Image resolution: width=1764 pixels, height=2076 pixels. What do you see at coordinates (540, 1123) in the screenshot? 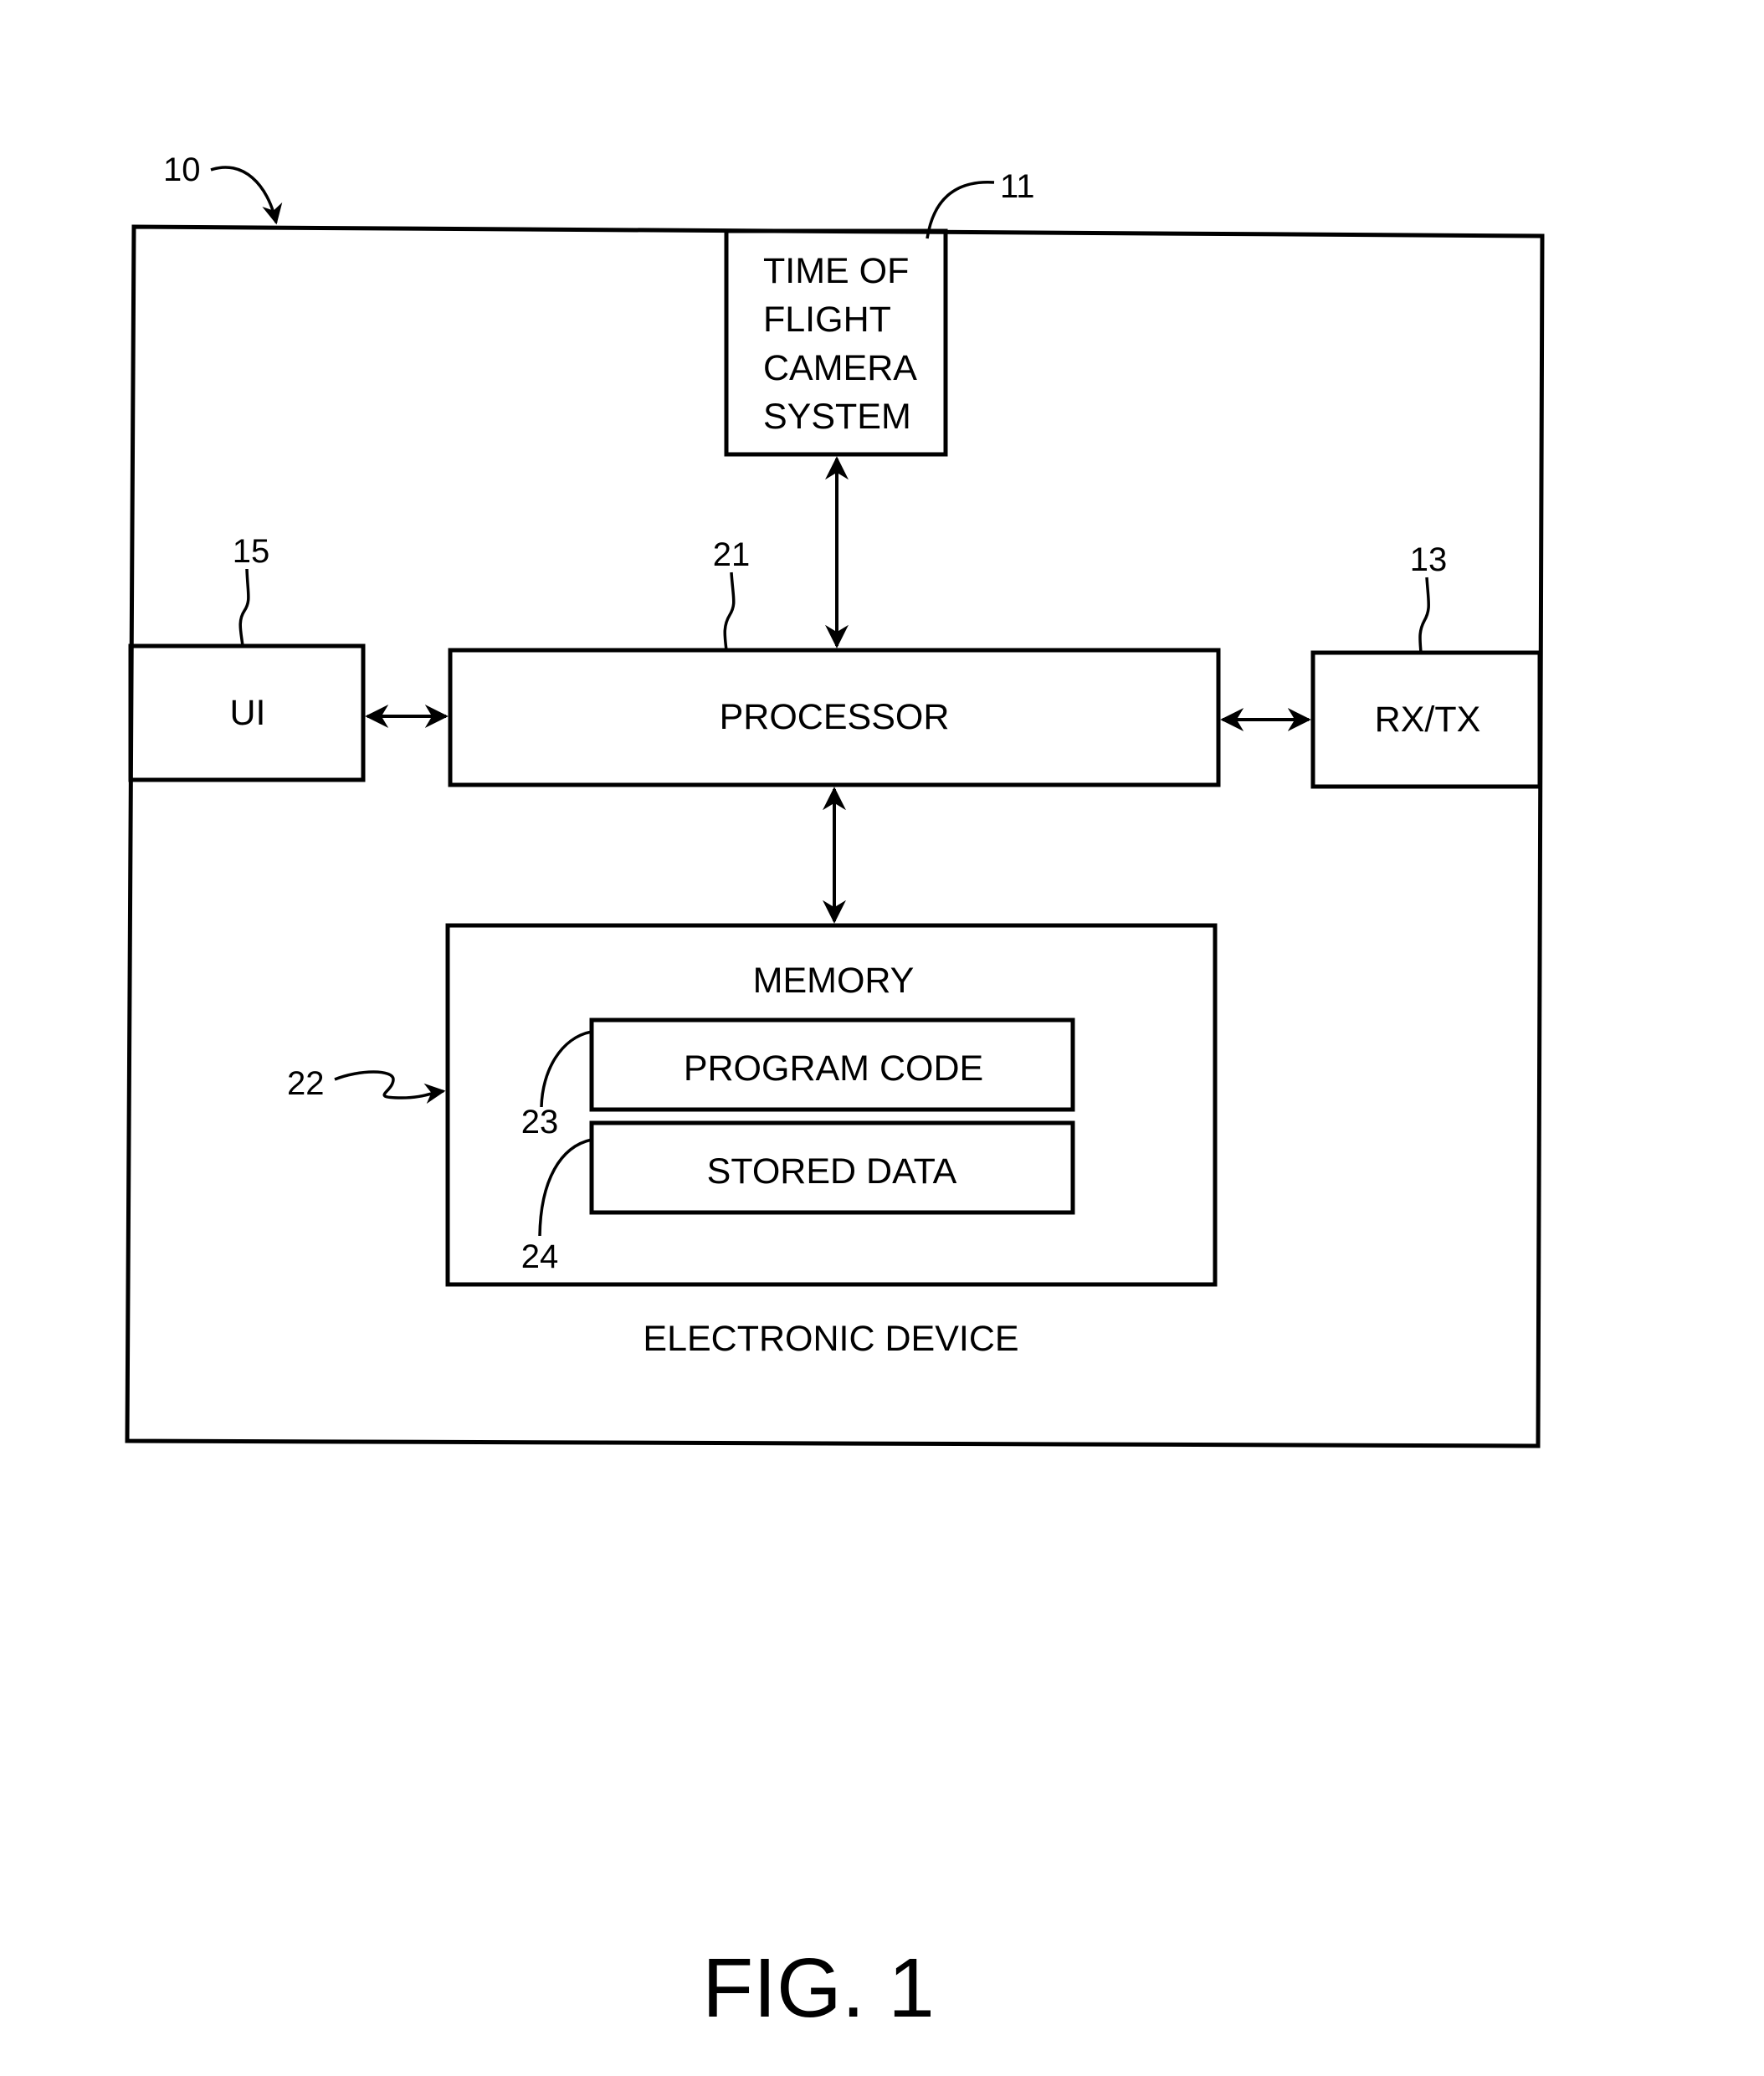
I see `ref-label-23: 23` at bounding box center [540, 1123].